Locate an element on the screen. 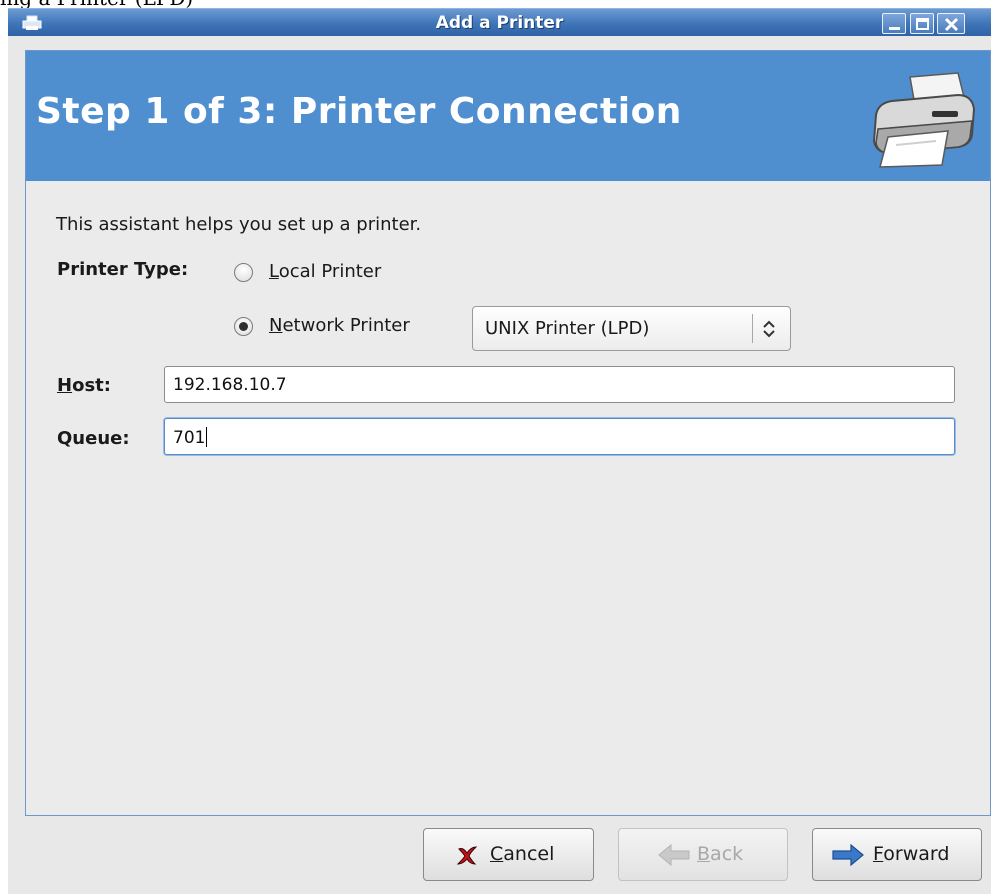 The height and width of the screenshot is (894, 991). window-titlebar: Add a Printer is located at coordinates (499, 22).